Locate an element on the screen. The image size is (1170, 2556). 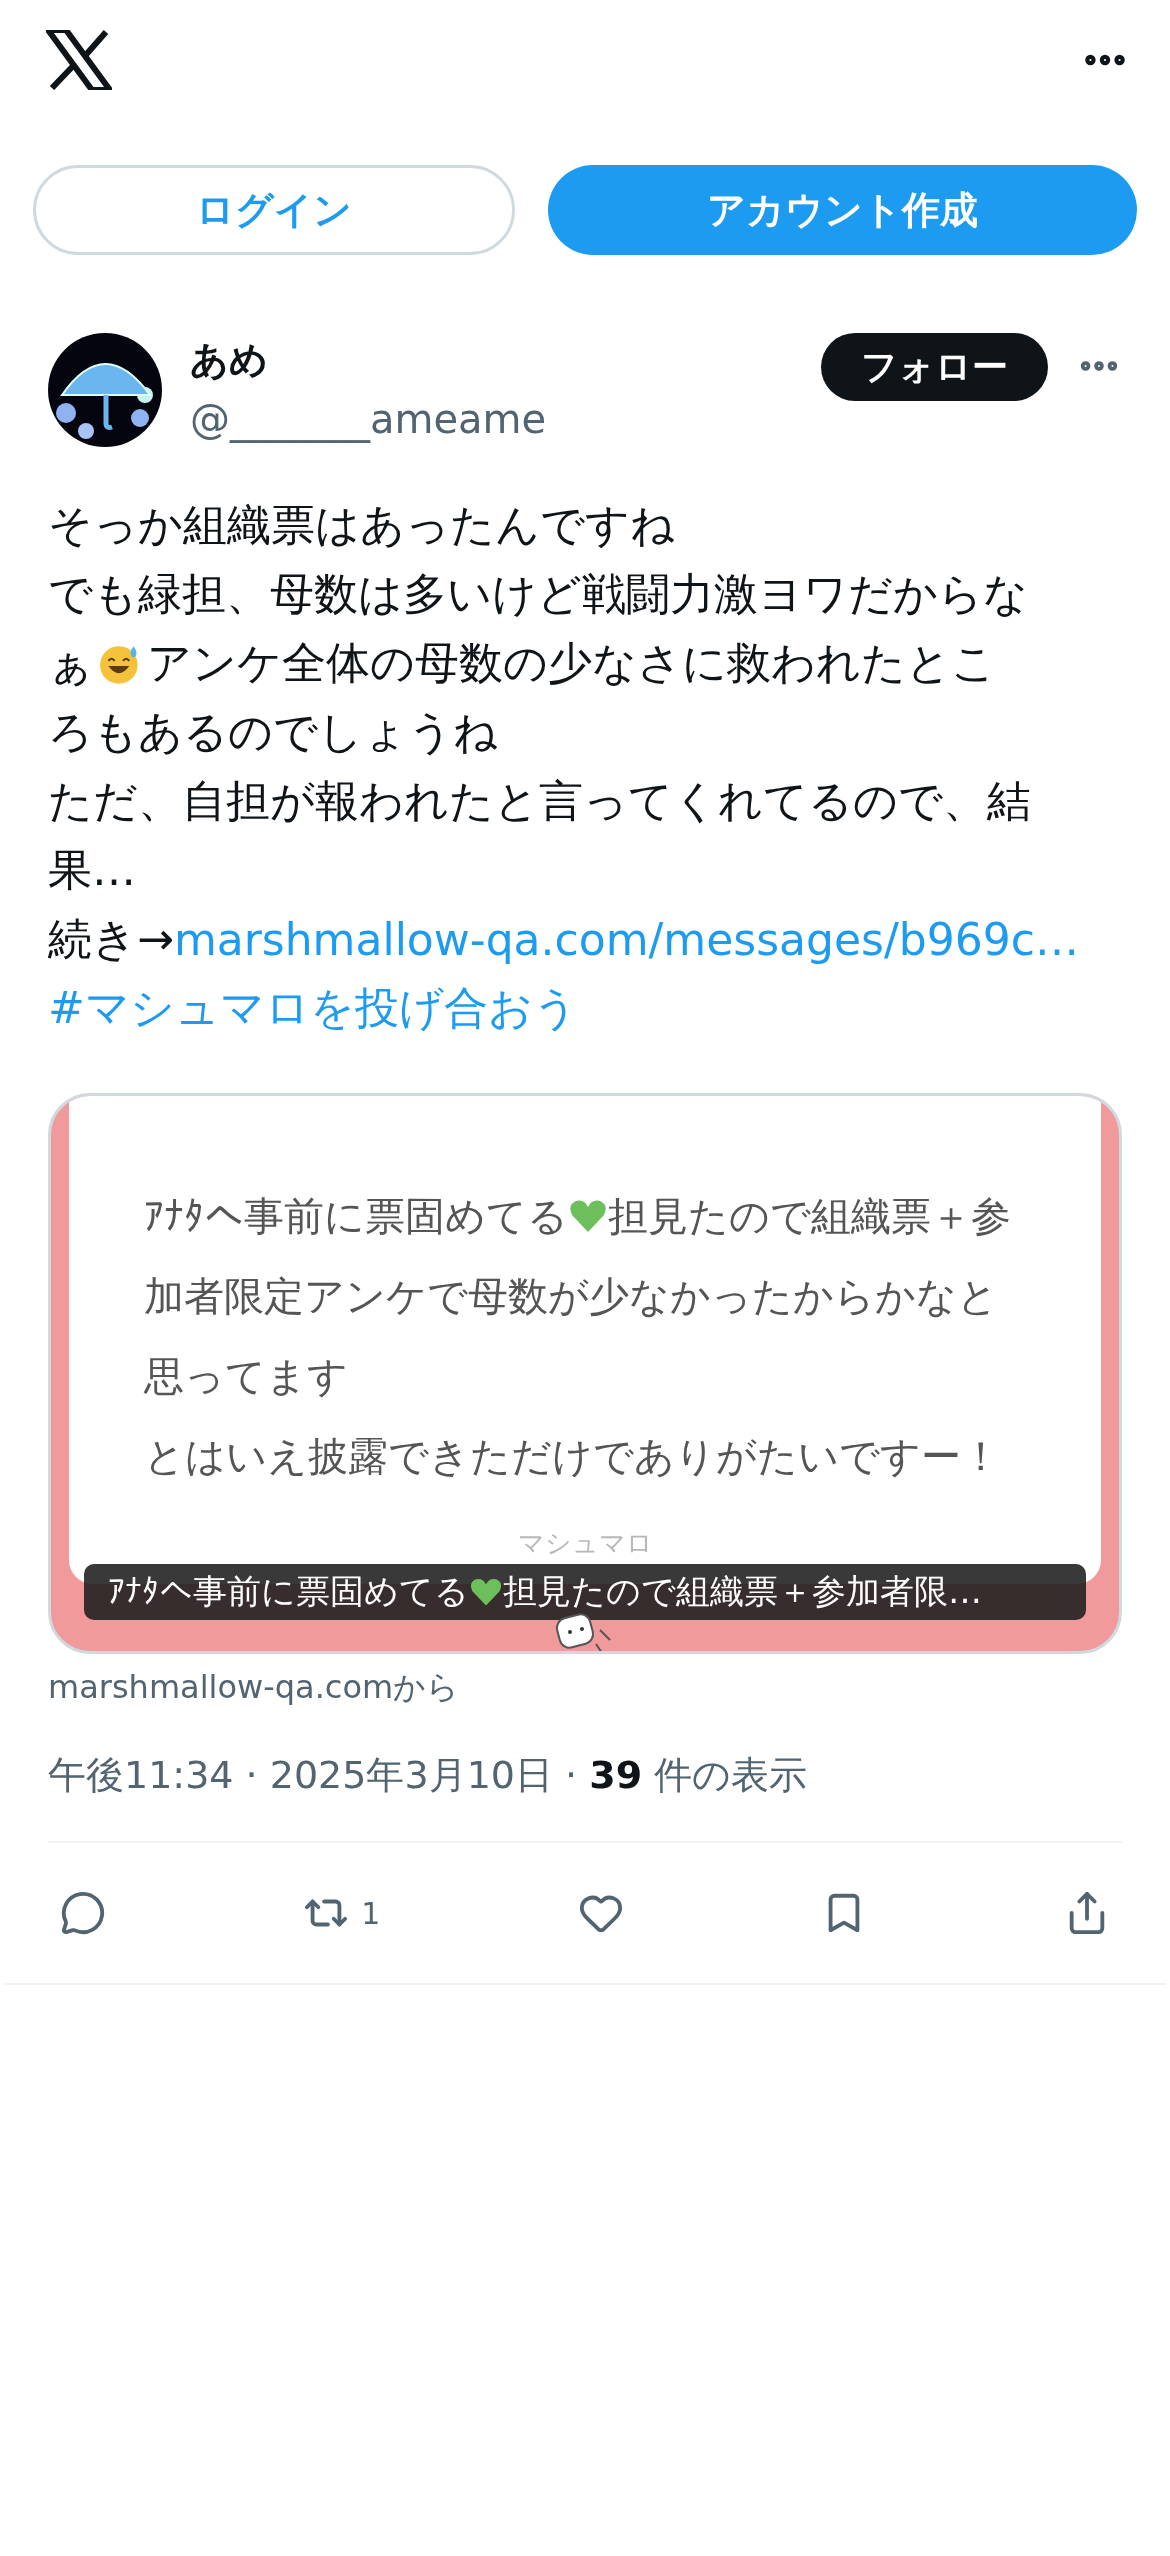
repost-count: 1 is located at coordinates (371, 1913).